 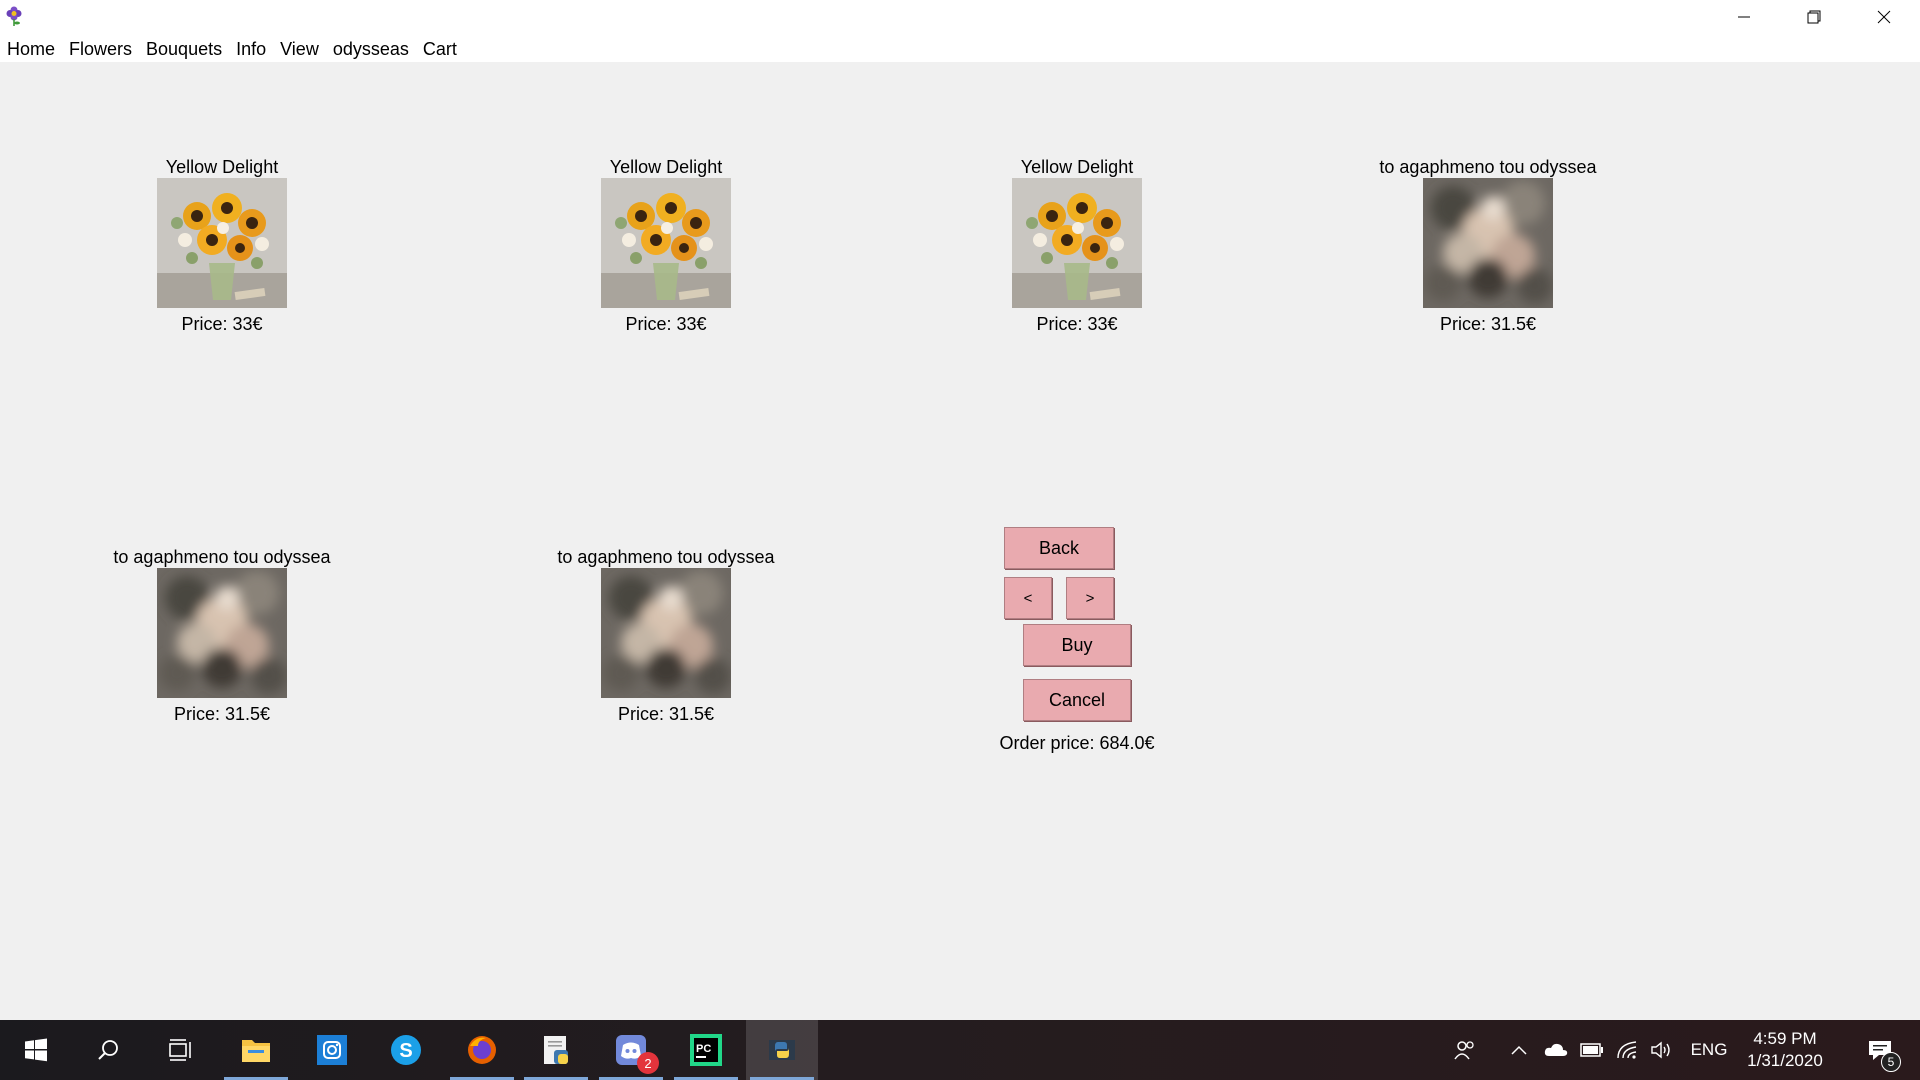 I want to click on minimize-icon, so click(x=1744, y=17).